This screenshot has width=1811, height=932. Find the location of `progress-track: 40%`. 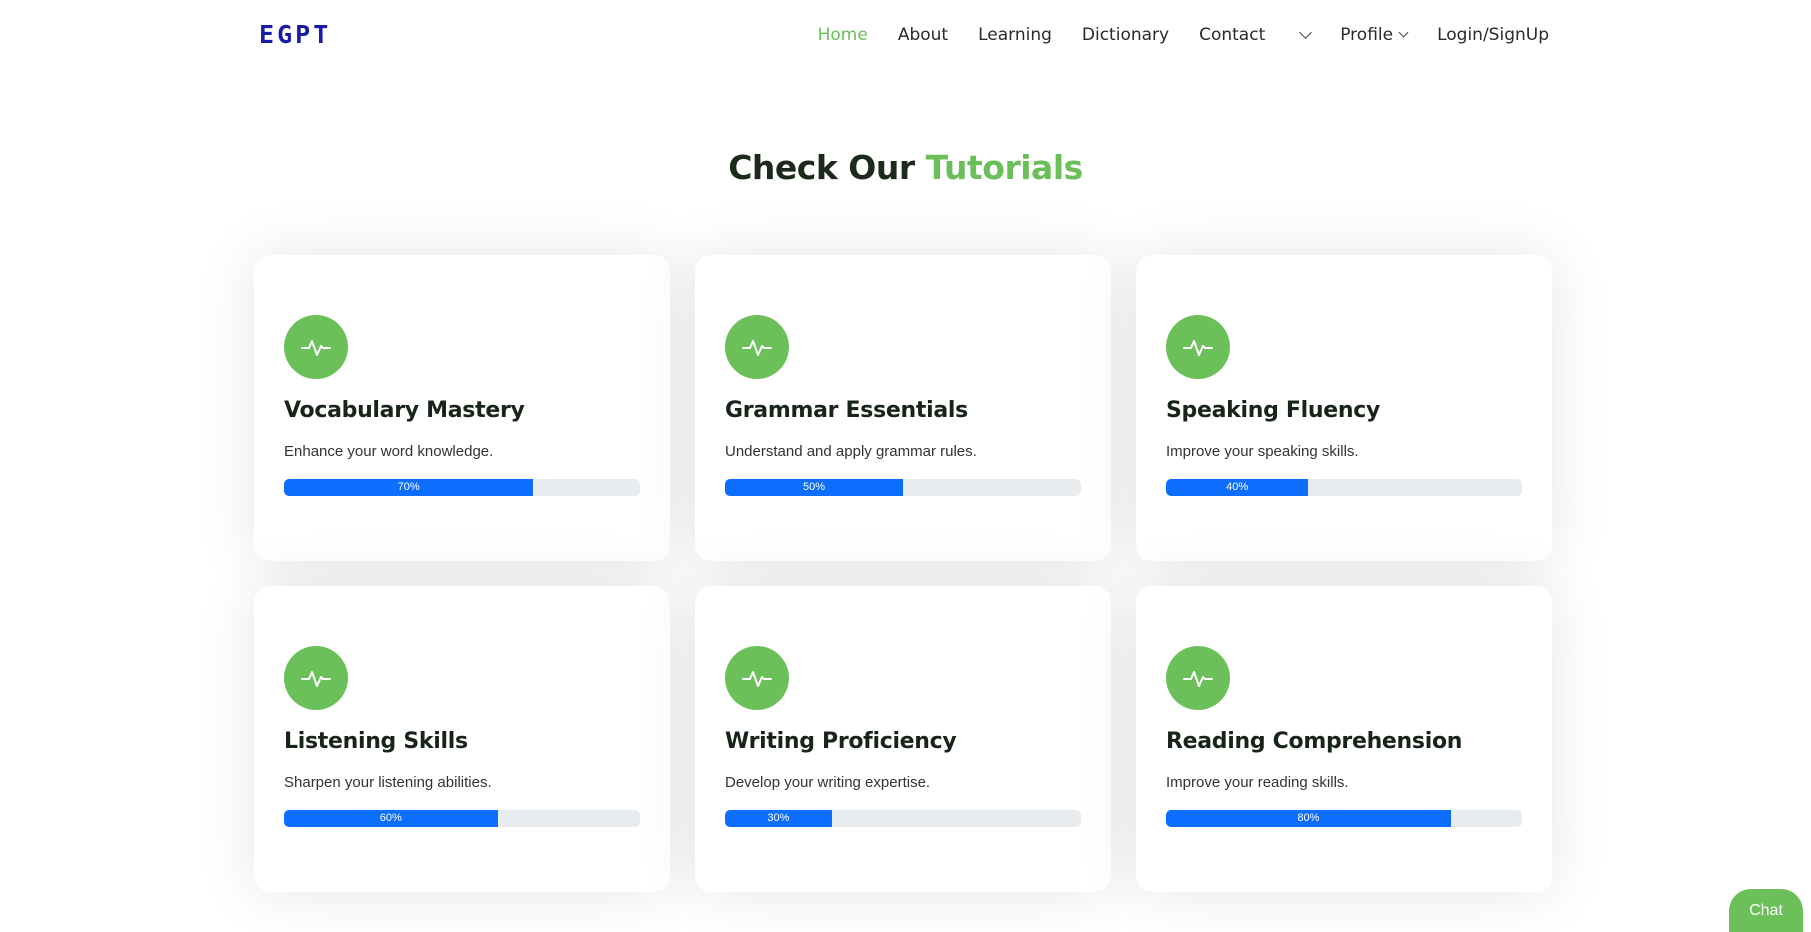

progress-track: 40% is located at coordinates (1344, 487).